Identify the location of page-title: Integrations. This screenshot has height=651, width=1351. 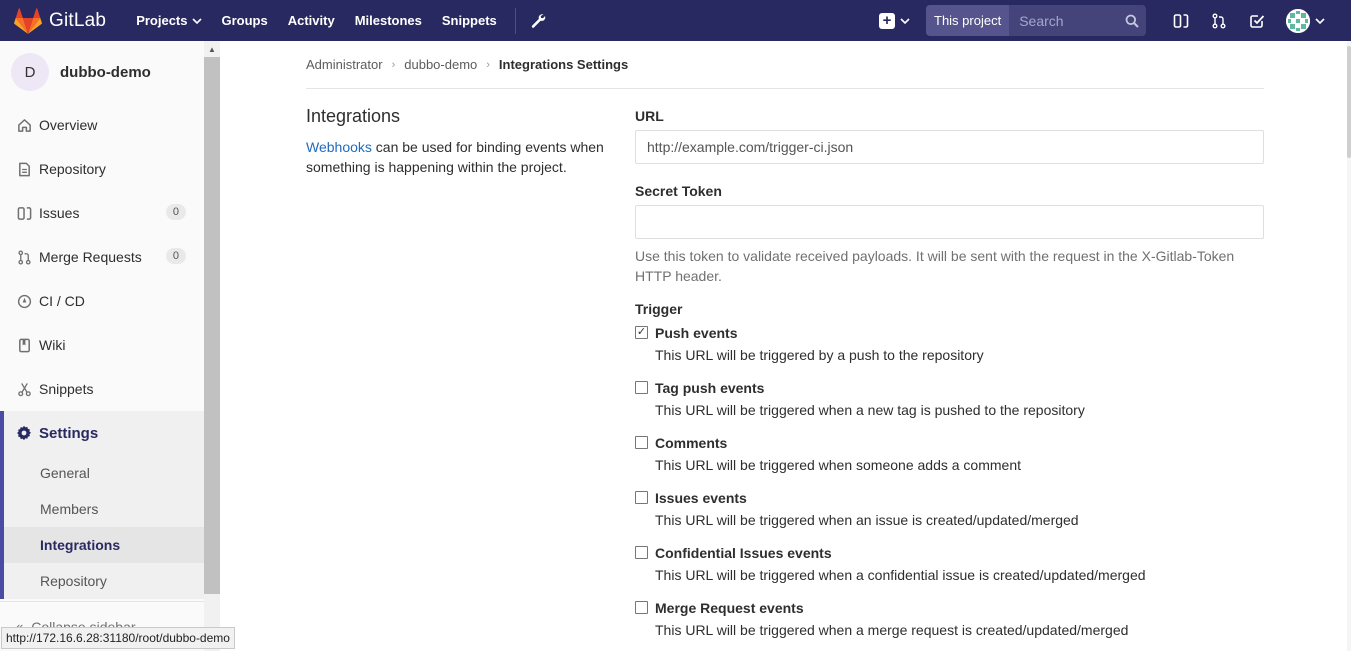
(353, 116).